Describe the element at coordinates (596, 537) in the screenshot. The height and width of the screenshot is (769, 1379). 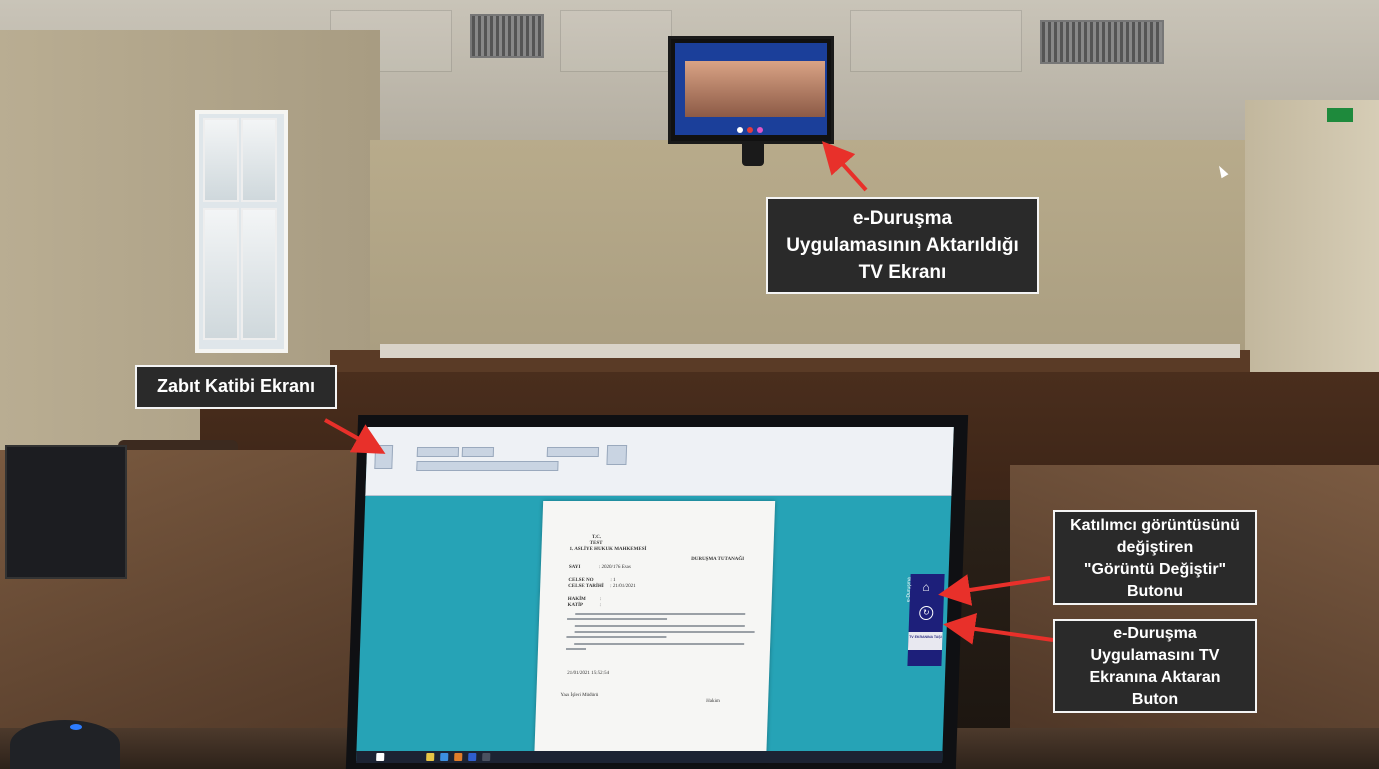
I see `doc-header-country: T.C.` at that location.